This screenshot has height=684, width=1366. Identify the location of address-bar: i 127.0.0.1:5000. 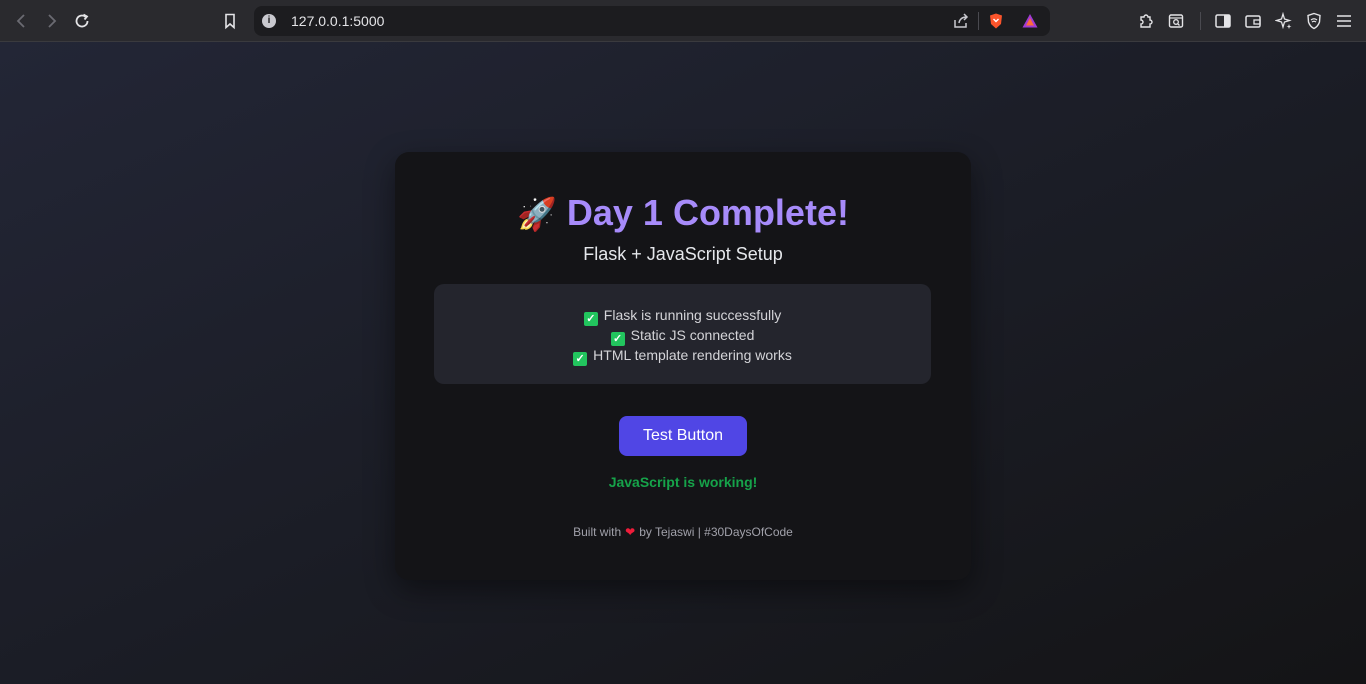
(652, 21).